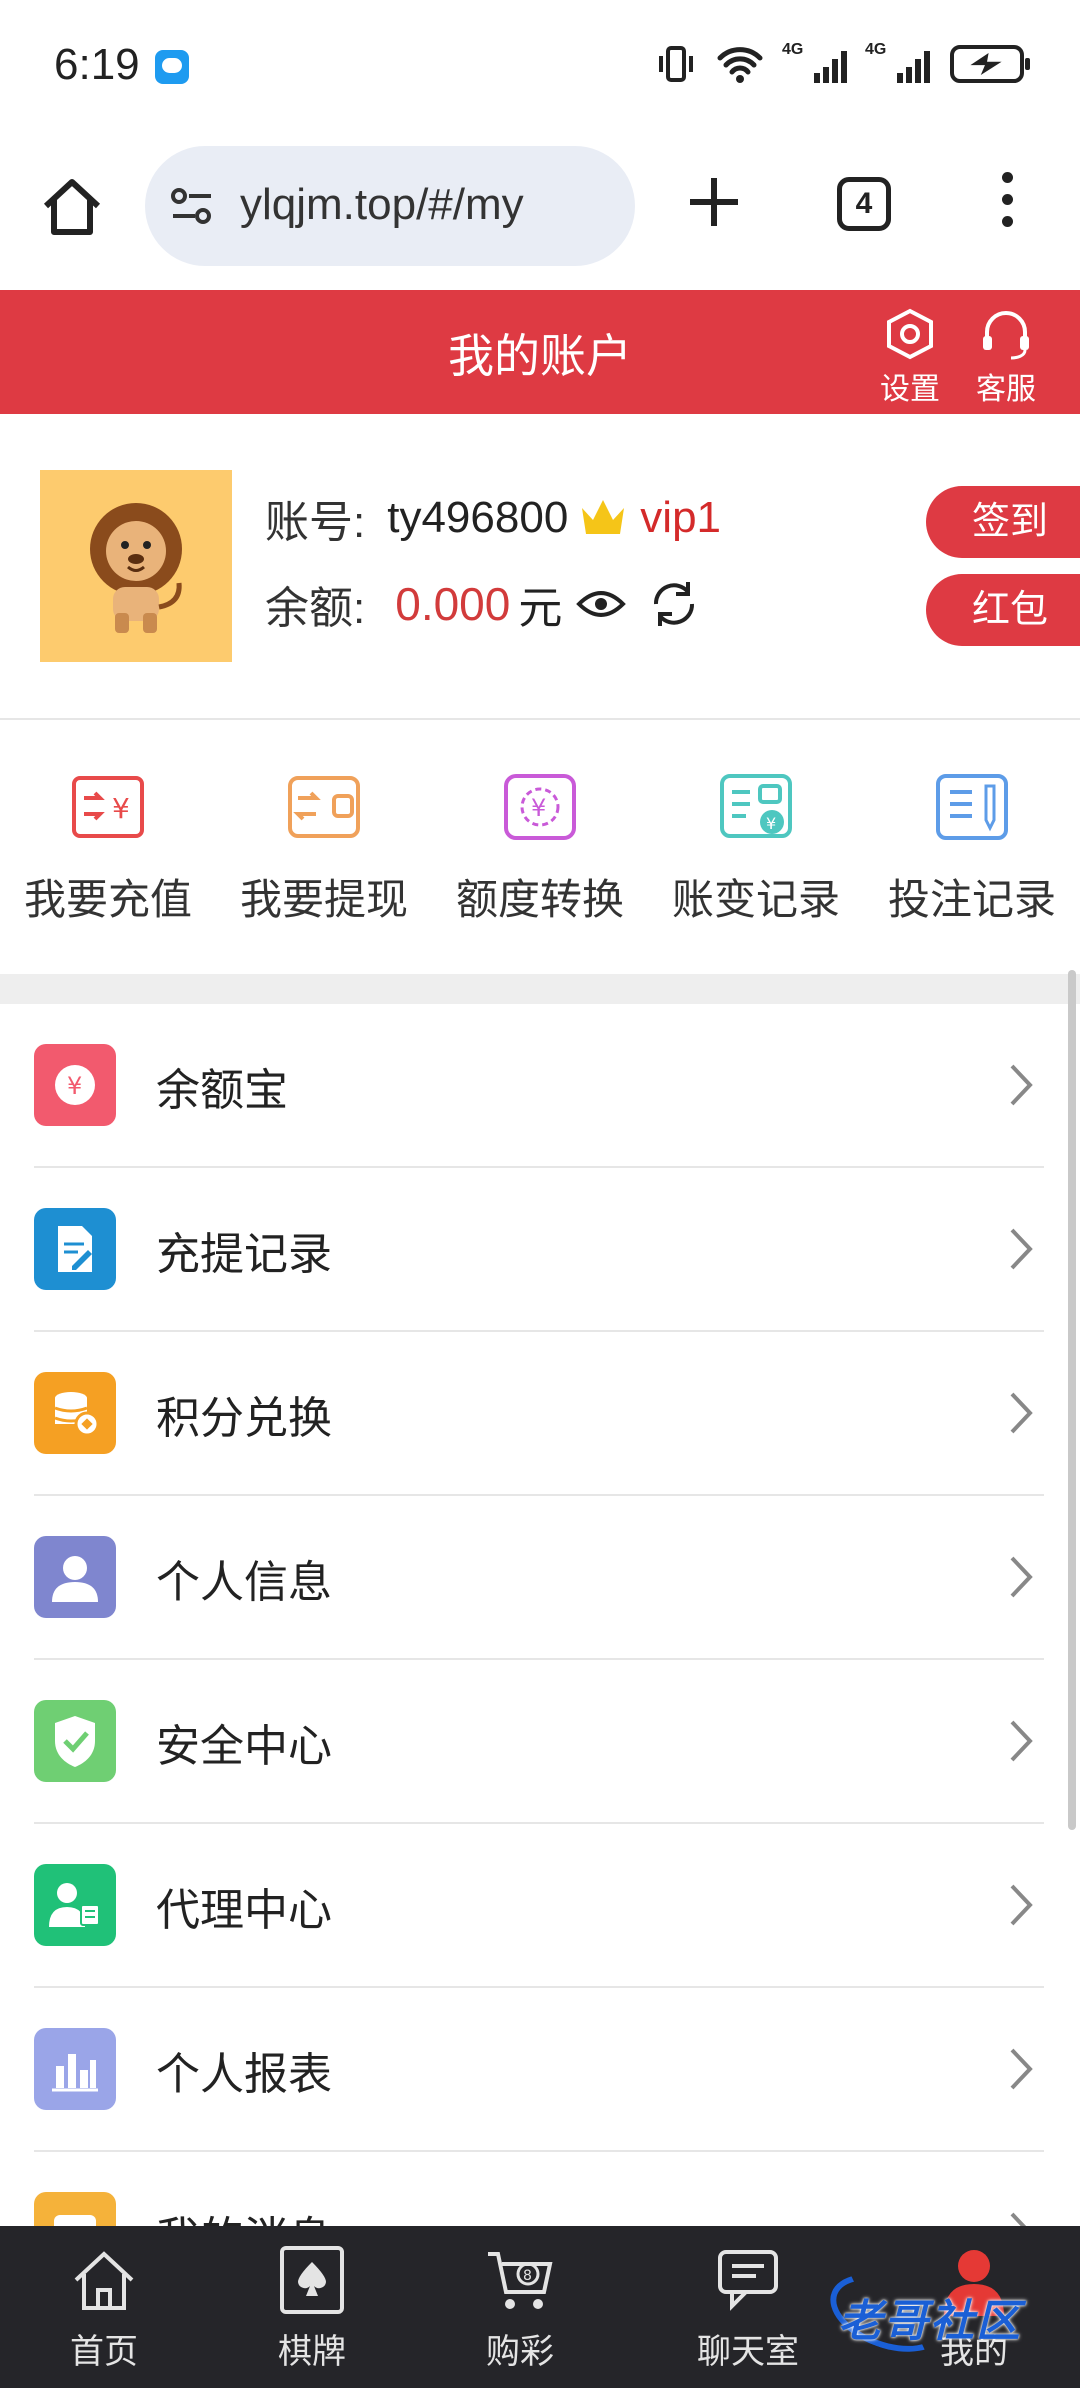 This screenshot has width=1080, height=2388. What do you see at coordinates (864, 204) in the screenshot?
I see `tab-switcher-button: 4` at bounding box center [864, 204].